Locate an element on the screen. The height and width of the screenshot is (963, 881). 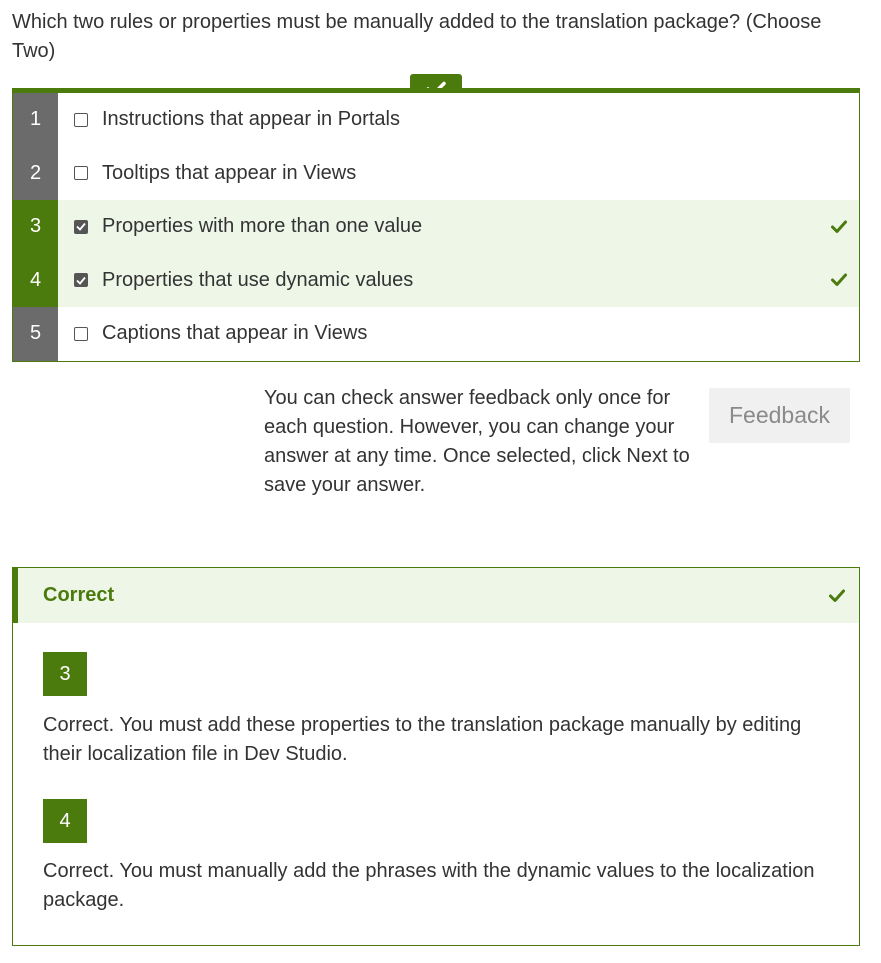
option-number: 4 is located at coordinates (35, 280).